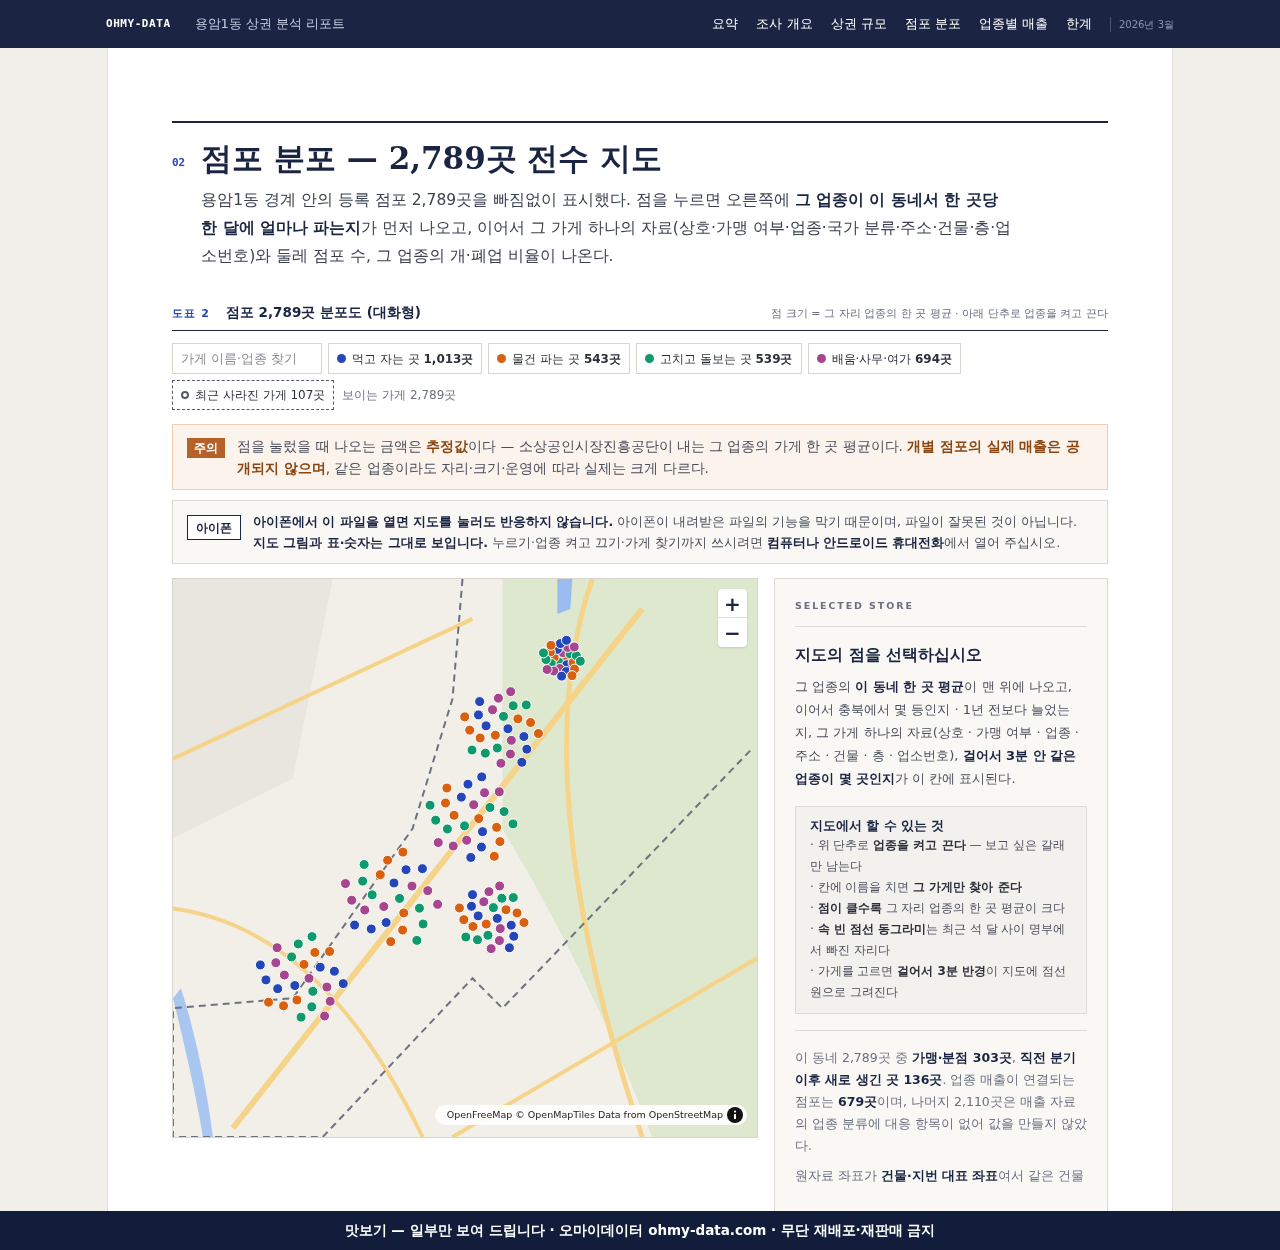 The width and height of the screenshot is (1280, 1250). Describe the element at coordinates (732, 633) in the screenshot. I see `zoom-out-button: −` at that location.